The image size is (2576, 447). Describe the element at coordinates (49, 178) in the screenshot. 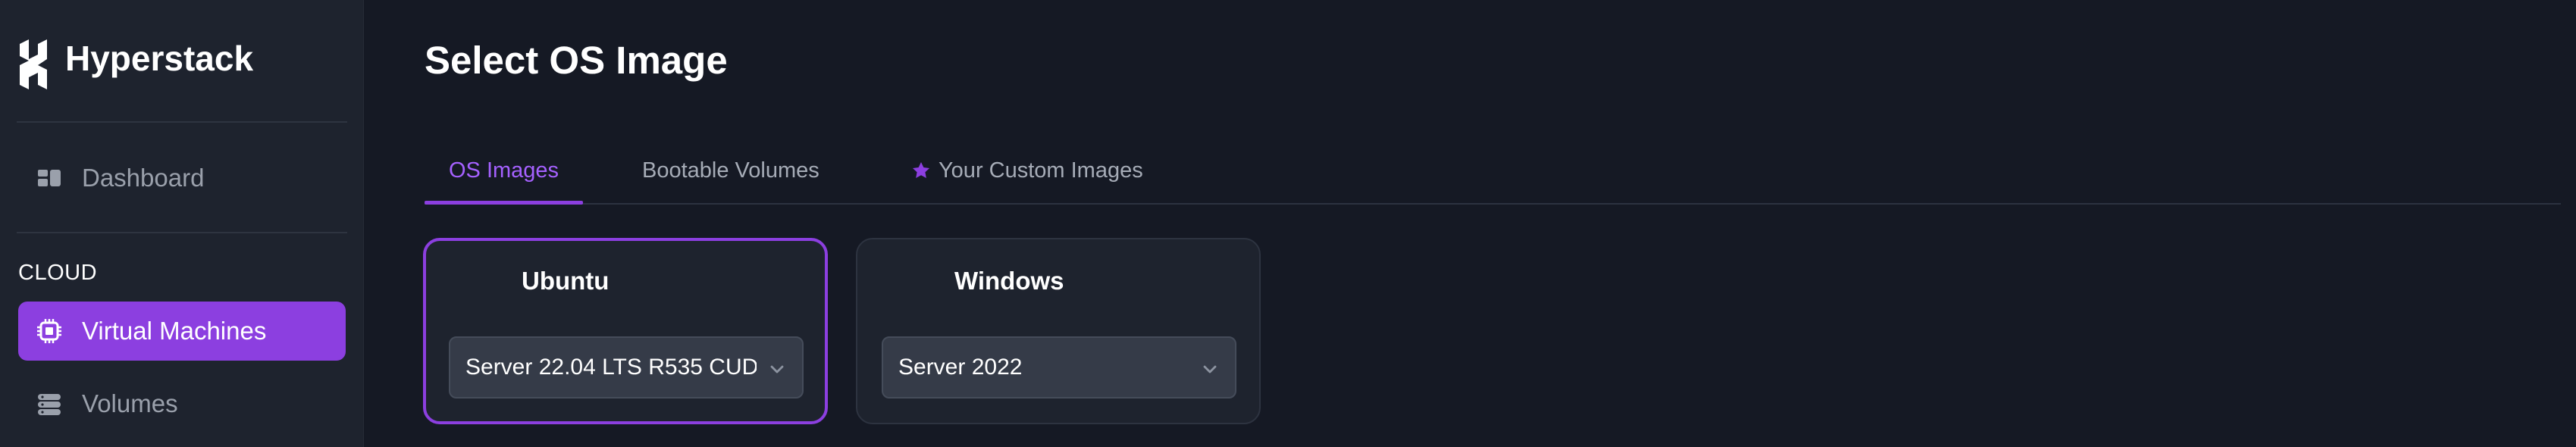

I see `dashboard-icon` at that location.